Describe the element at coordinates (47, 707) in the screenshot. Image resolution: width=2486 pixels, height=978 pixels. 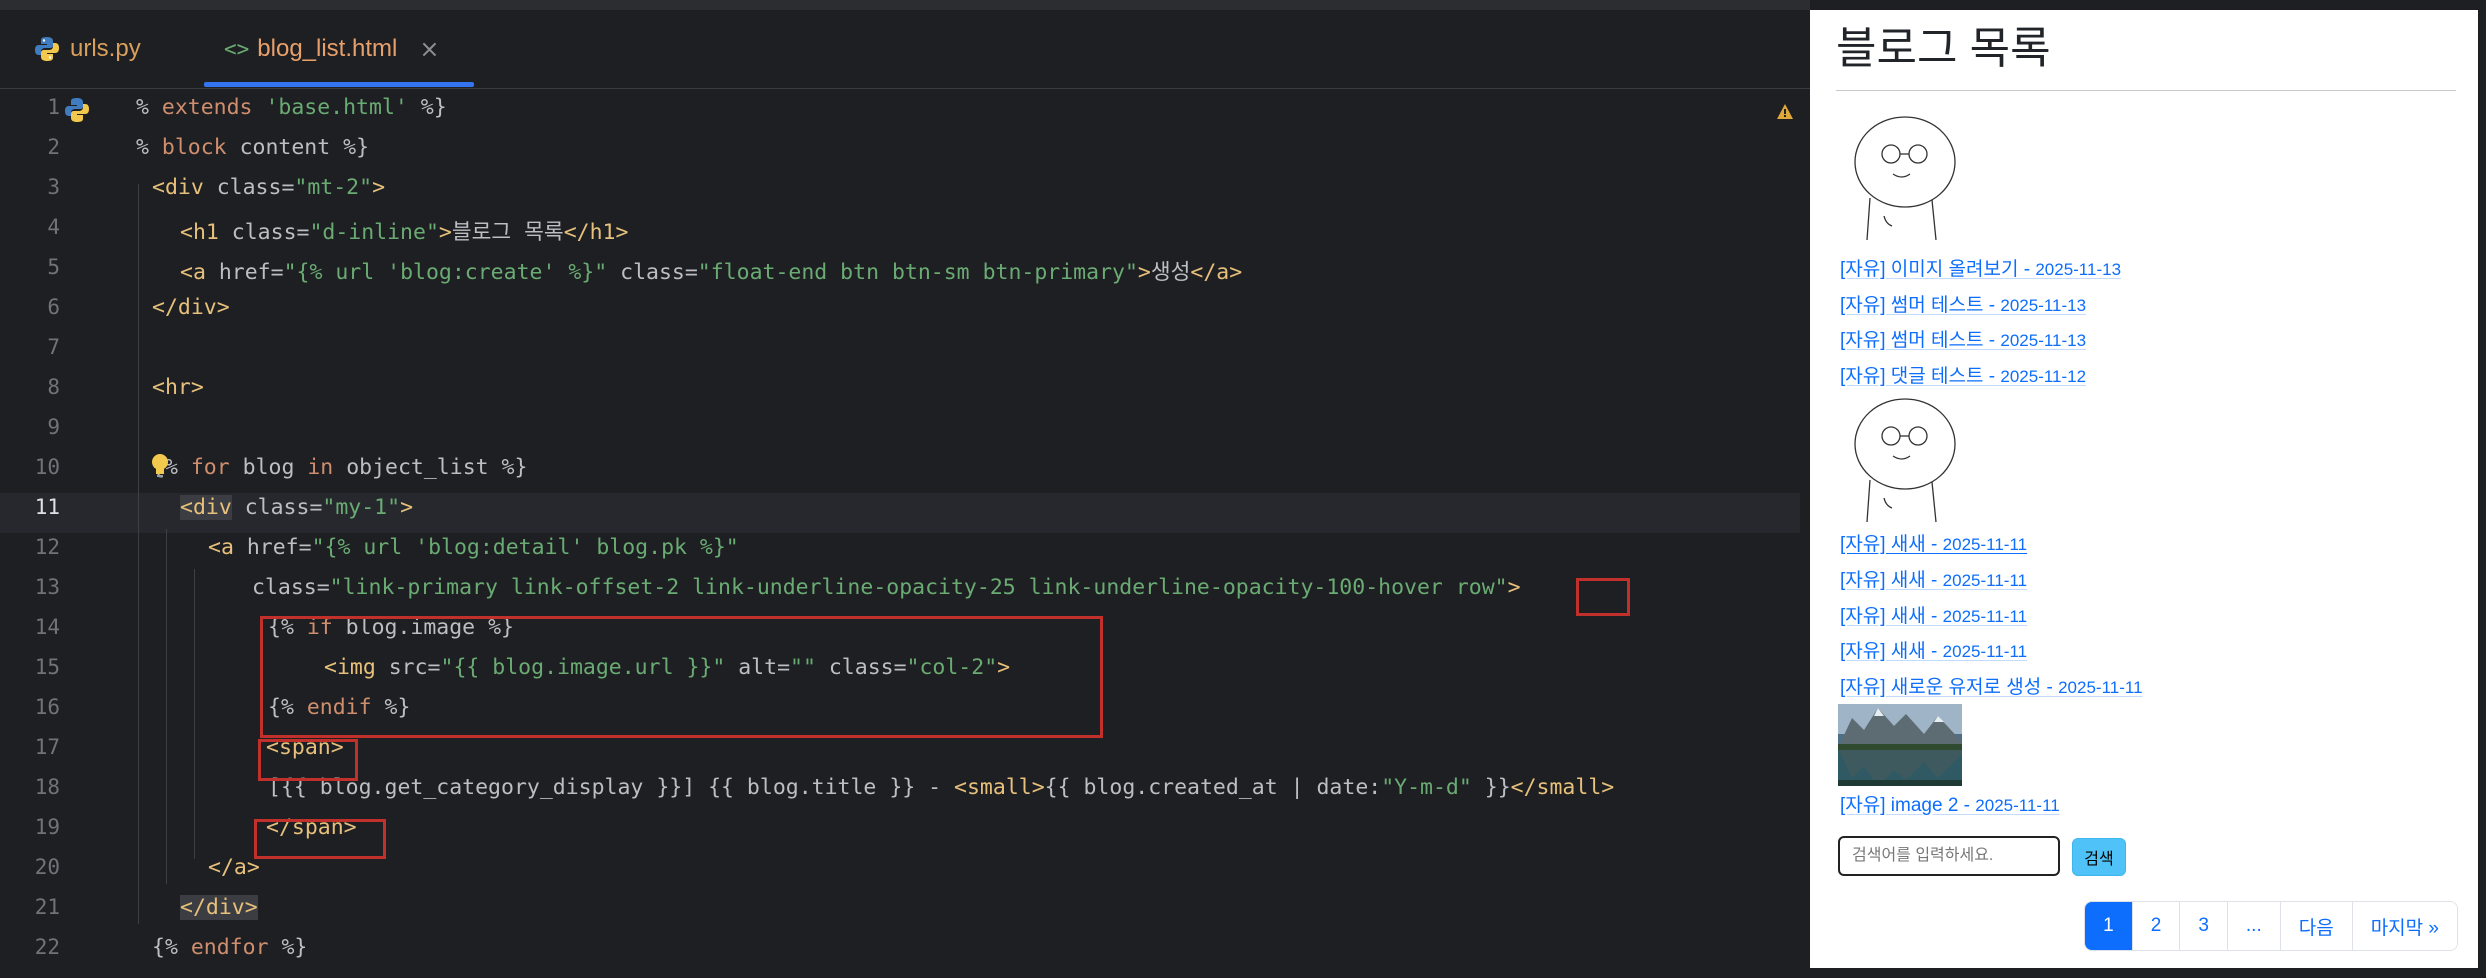
I see `line-number: 16` at that location.